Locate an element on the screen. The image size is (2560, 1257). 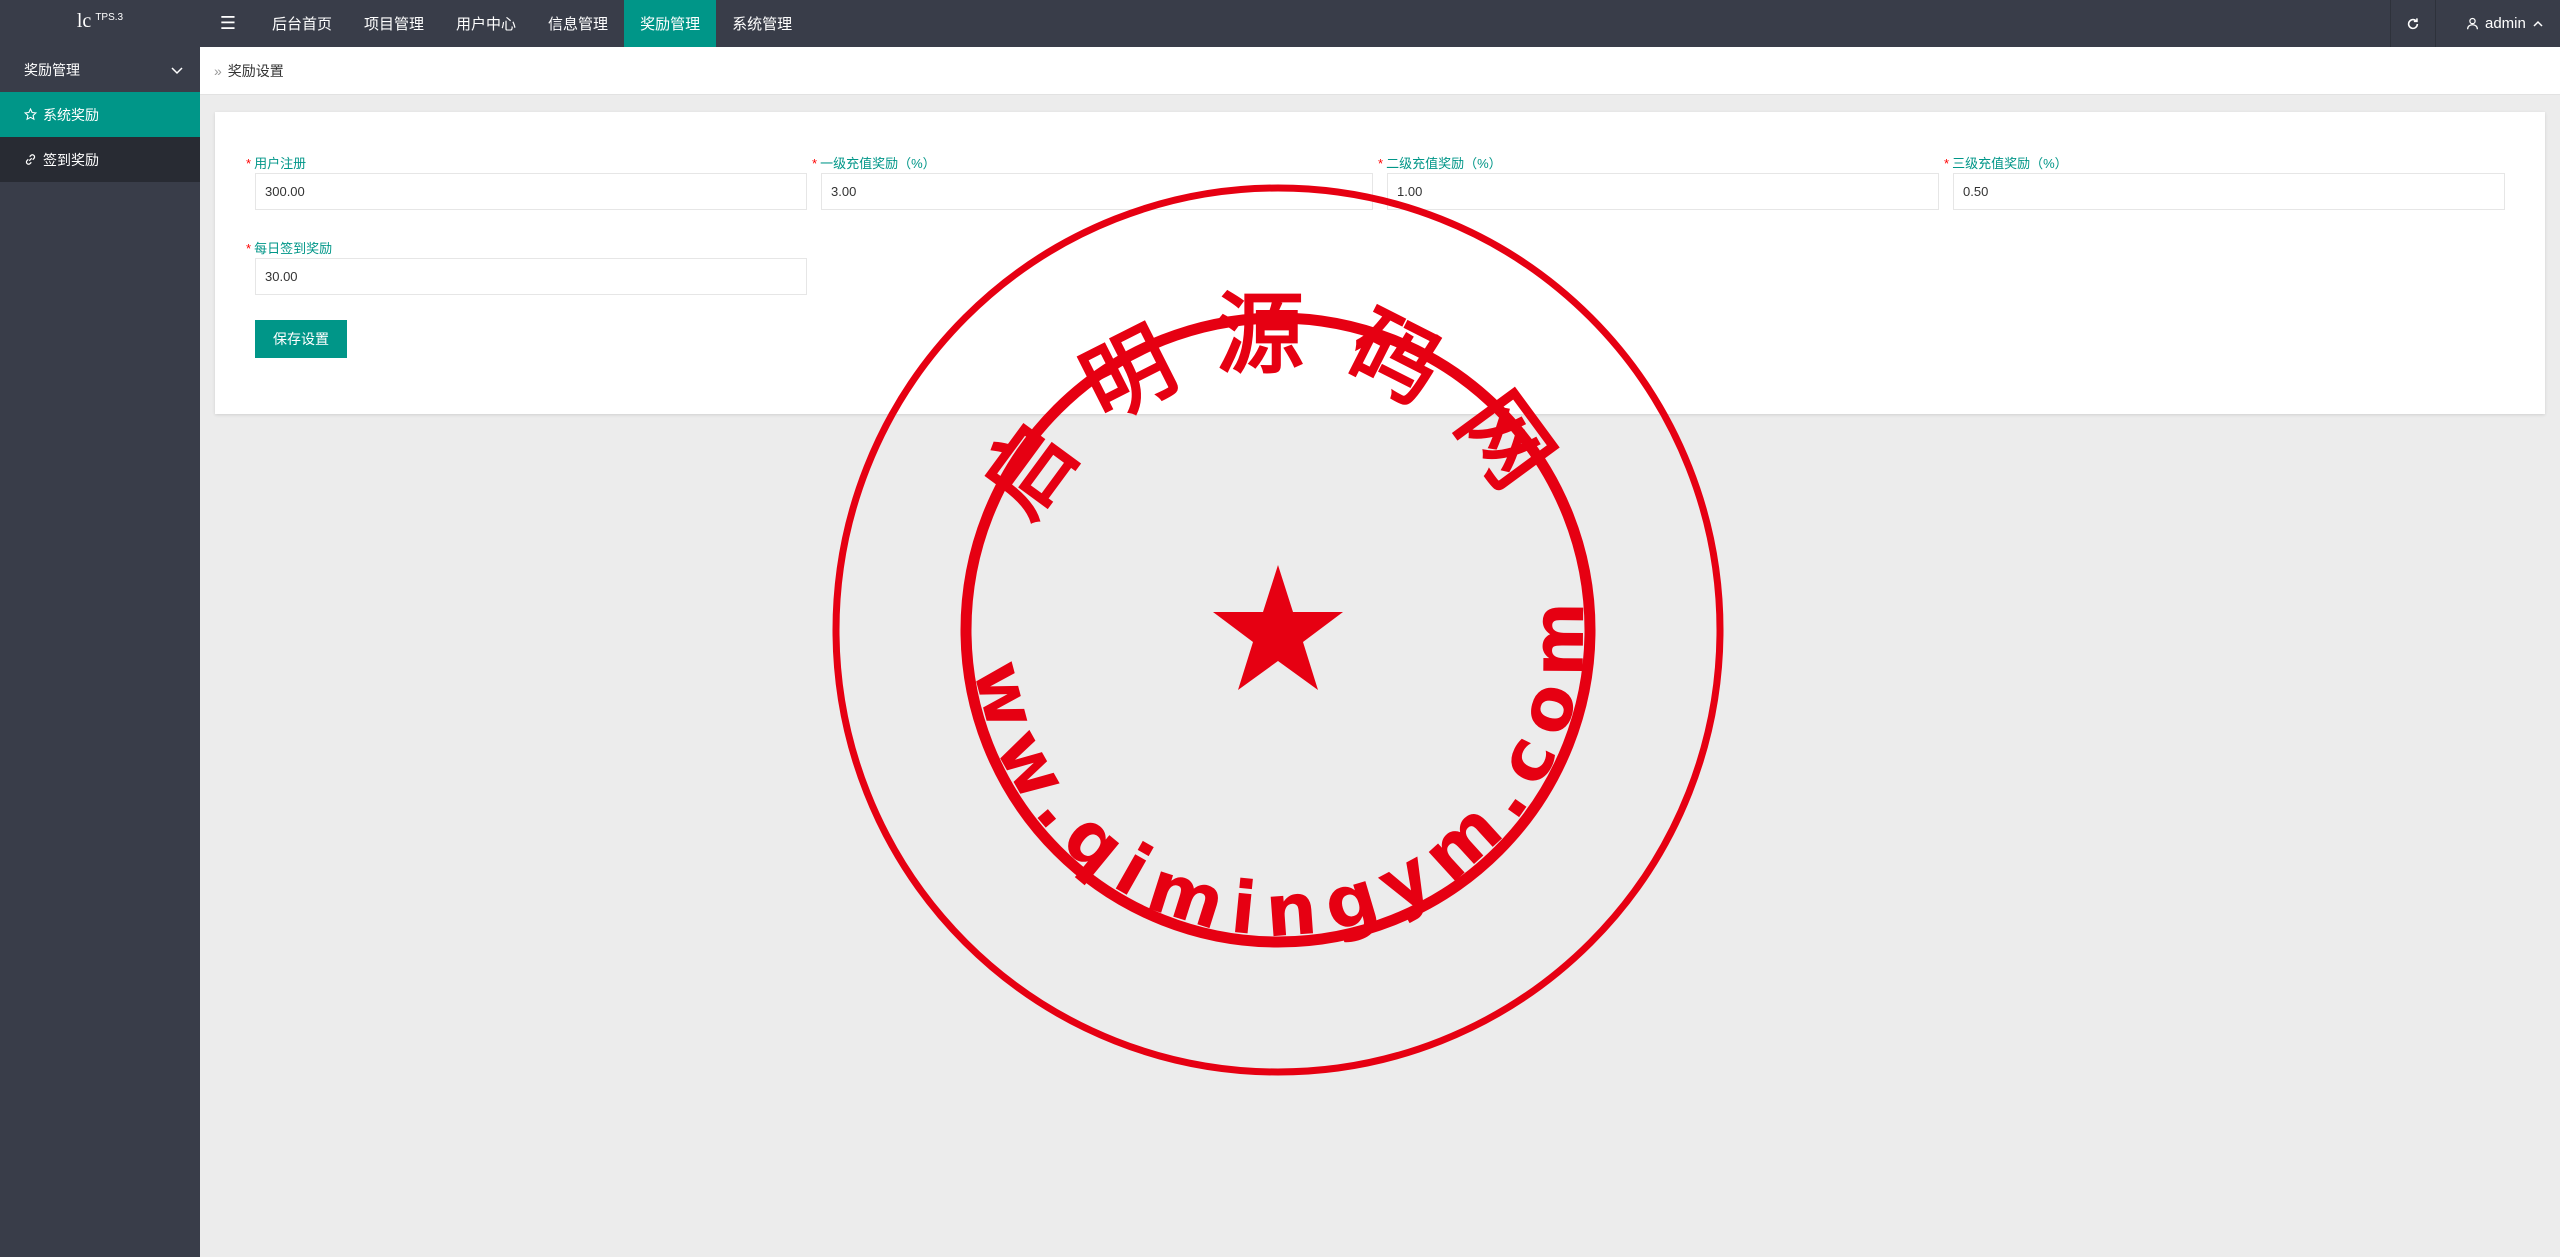
field-level2-recharge: * 二级充值奖励（%） is located at coordinates (1658, 182).